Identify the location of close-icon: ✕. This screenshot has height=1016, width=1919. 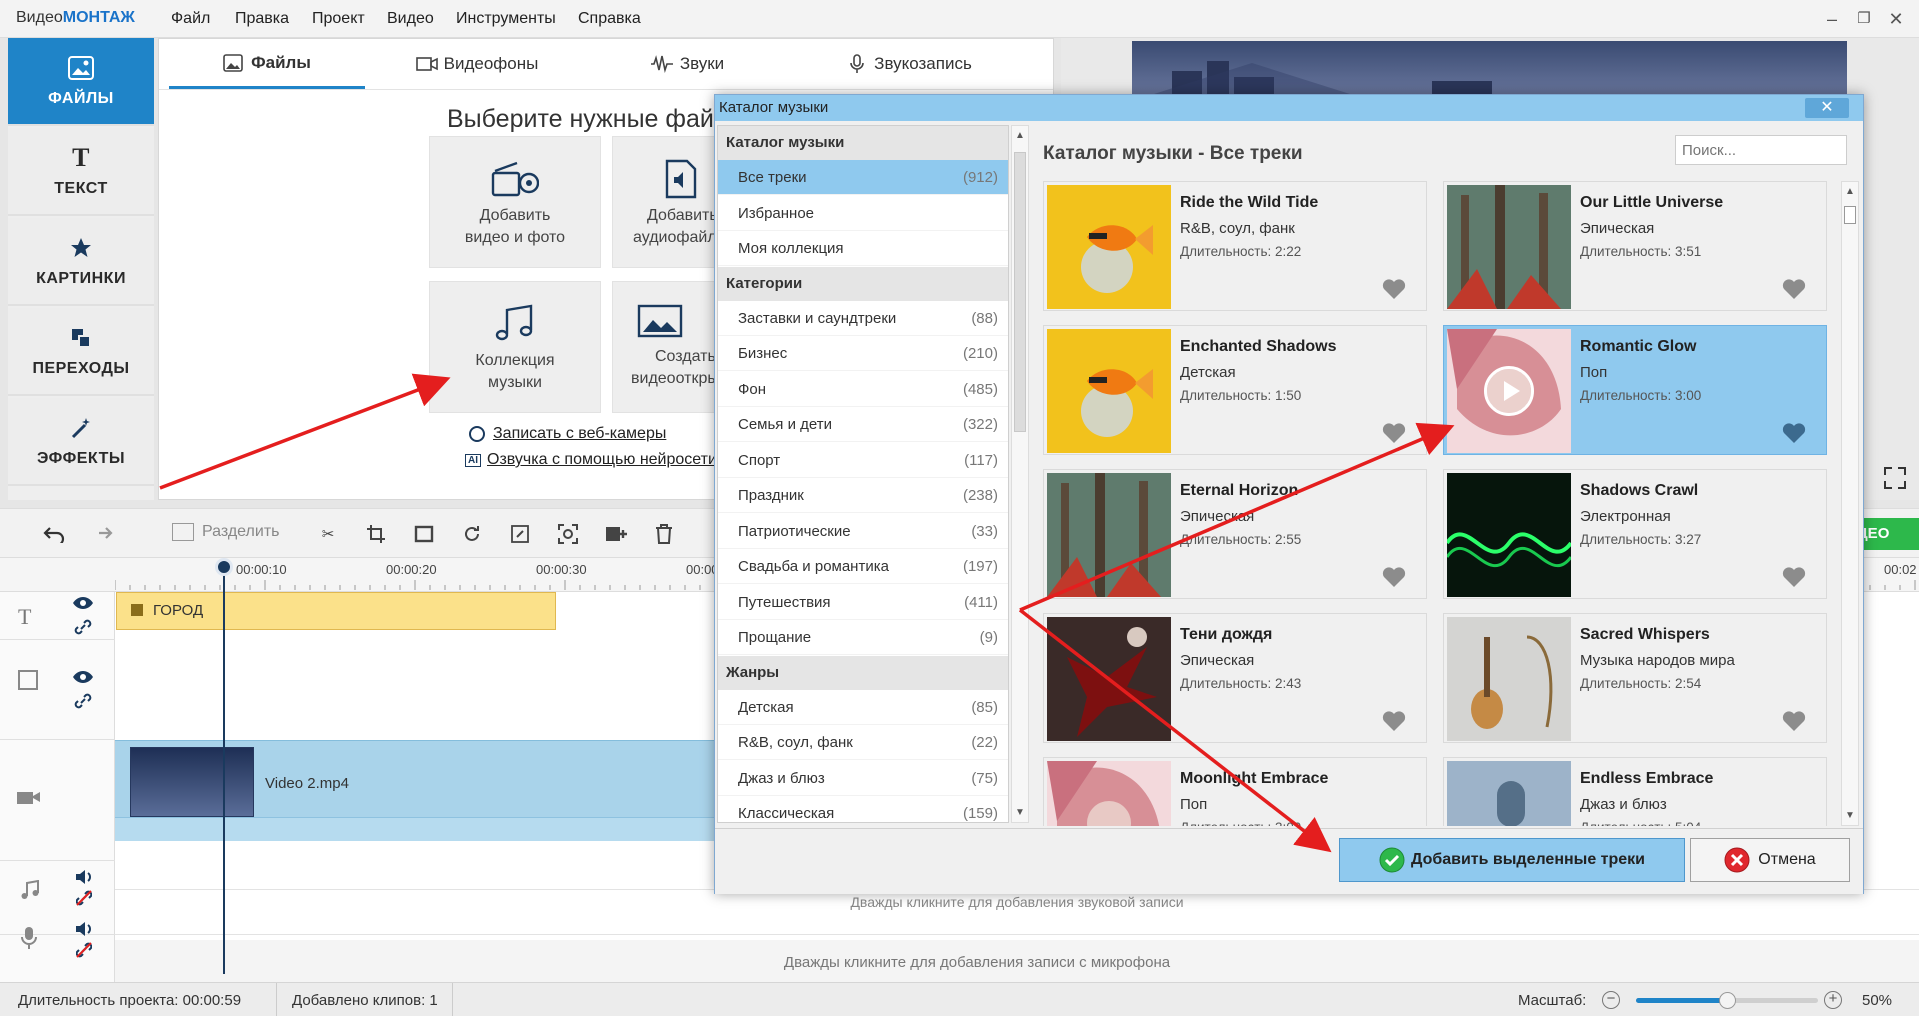
(1896, 19).